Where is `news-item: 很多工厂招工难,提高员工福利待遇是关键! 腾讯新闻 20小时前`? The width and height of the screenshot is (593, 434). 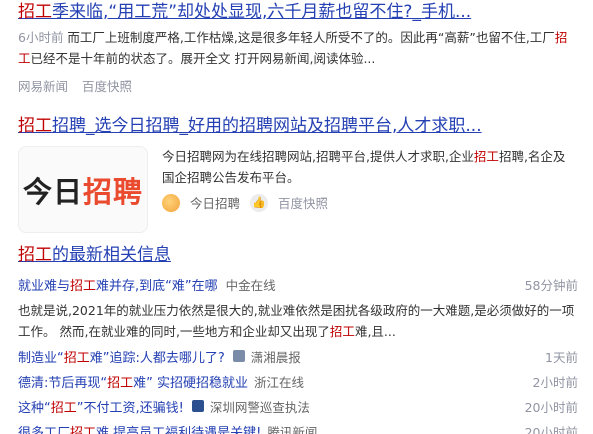
news-item: 很多工厂招工难,提高员工福利待遇是关键! 腾讯新闻 20小时前 is located at coordinates (298, 427).